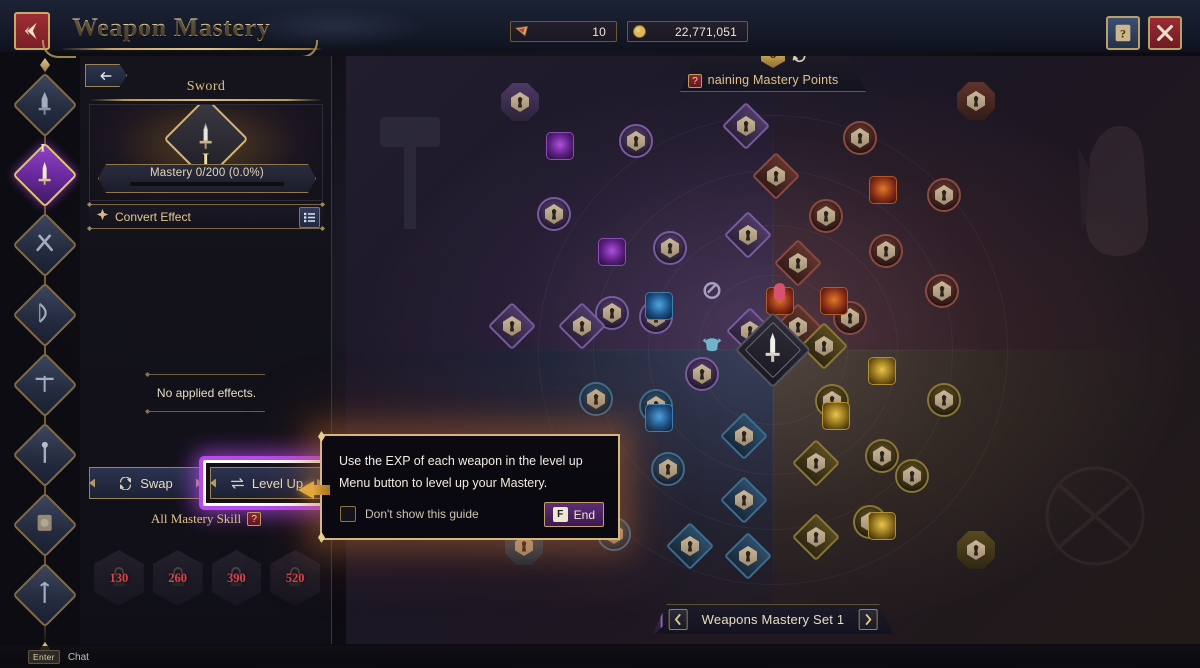  What do you see at coordinates (712, 293) in the screenshot?
I see `gear-hammer-icon` at bounding box center [712, 293].